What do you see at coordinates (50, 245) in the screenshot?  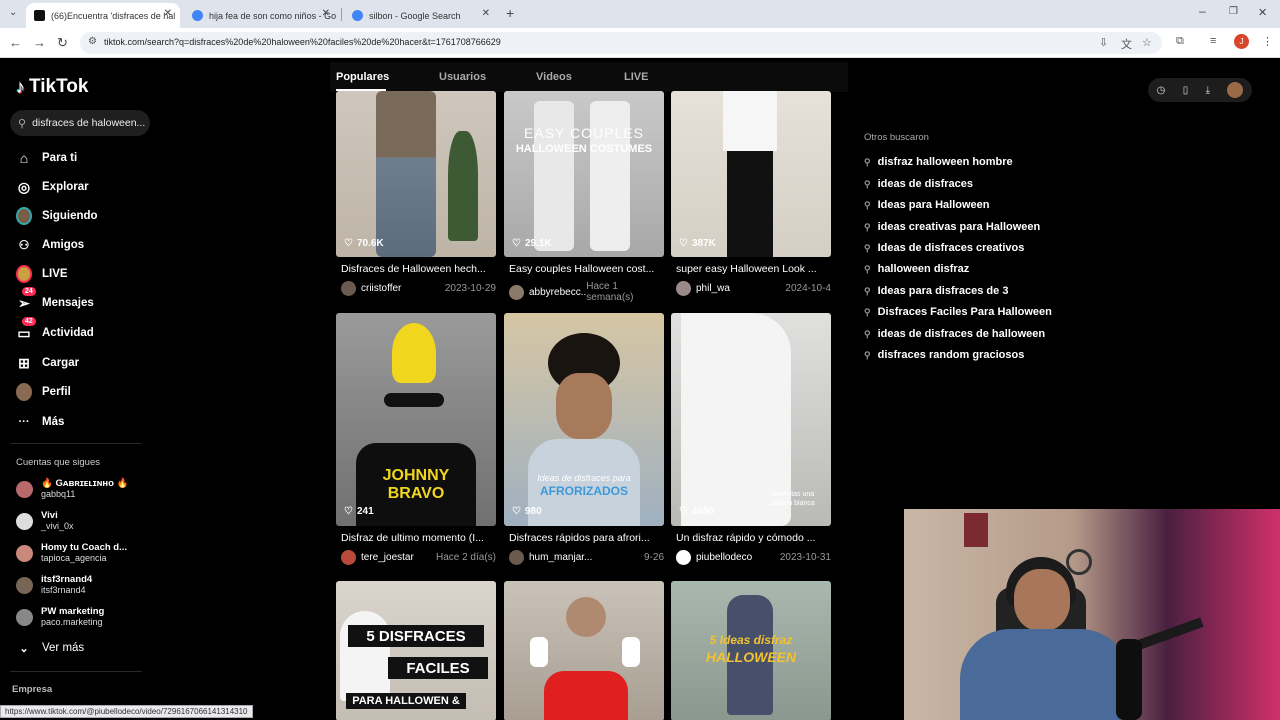 I see `nav-item-amigos: ⚇ Amigos` at bounding box center [50, 245].